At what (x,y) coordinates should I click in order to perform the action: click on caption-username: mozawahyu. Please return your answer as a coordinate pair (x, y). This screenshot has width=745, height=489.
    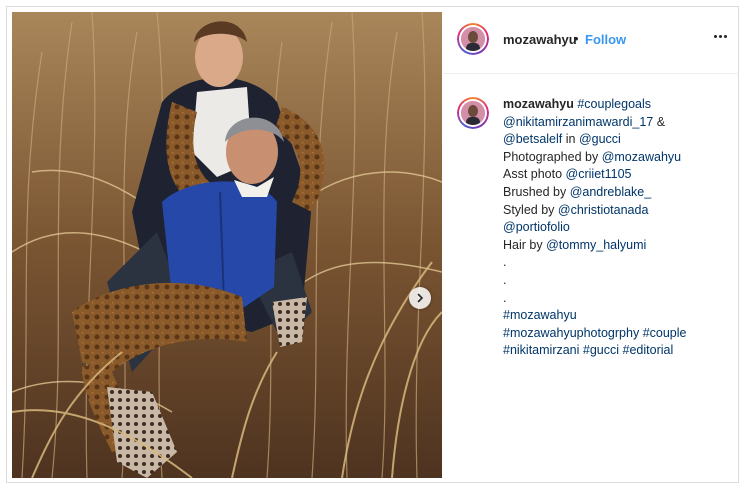
    Looking at the image, I should click on (538, 104).